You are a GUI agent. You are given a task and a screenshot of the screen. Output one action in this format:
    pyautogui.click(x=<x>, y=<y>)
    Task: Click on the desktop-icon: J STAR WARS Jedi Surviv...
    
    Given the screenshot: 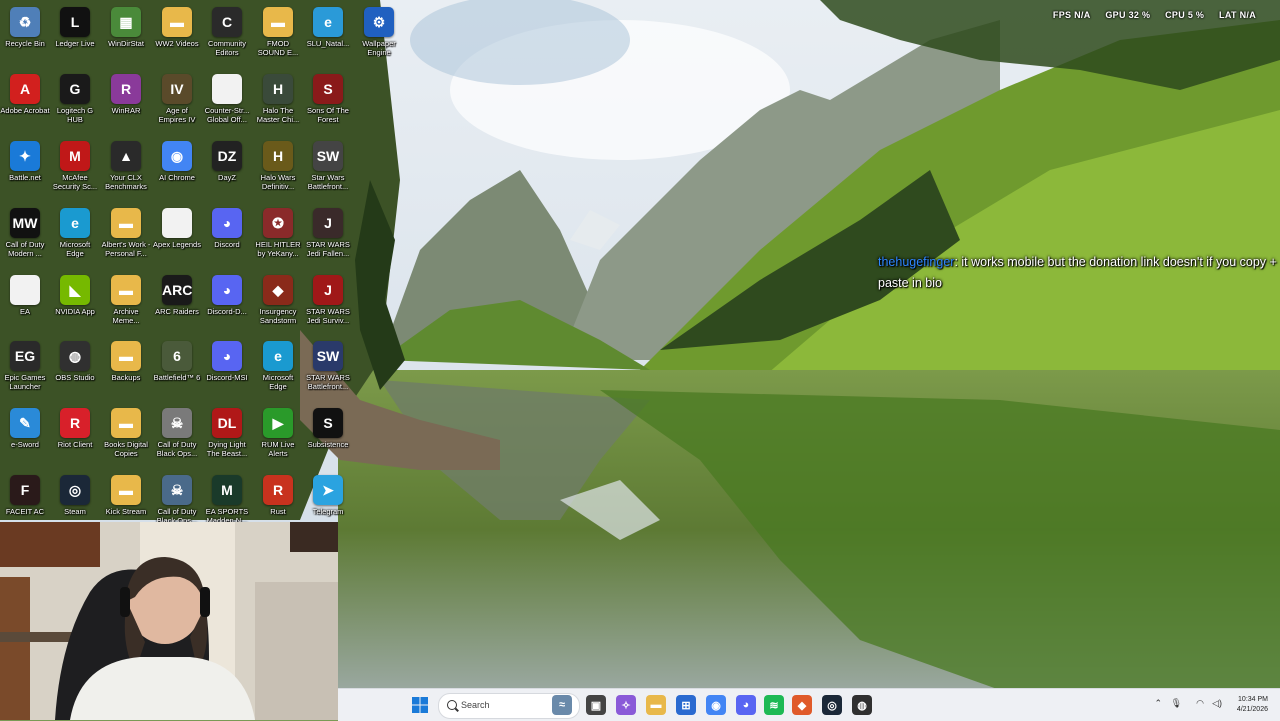 What is the action you would take?
    pyautogui.click(x=328, y=304)
    